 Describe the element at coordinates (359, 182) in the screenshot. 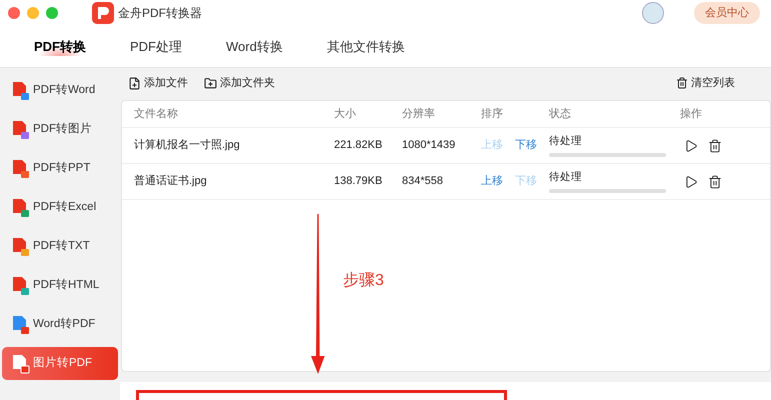

I see `file-size: 138.79KB` at that location.